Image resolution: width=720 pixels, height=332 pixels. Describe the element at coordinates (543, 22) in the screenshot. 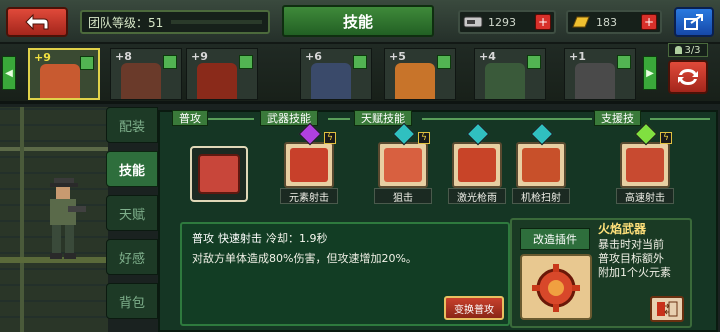

I see `add-device-button: +` at that location.